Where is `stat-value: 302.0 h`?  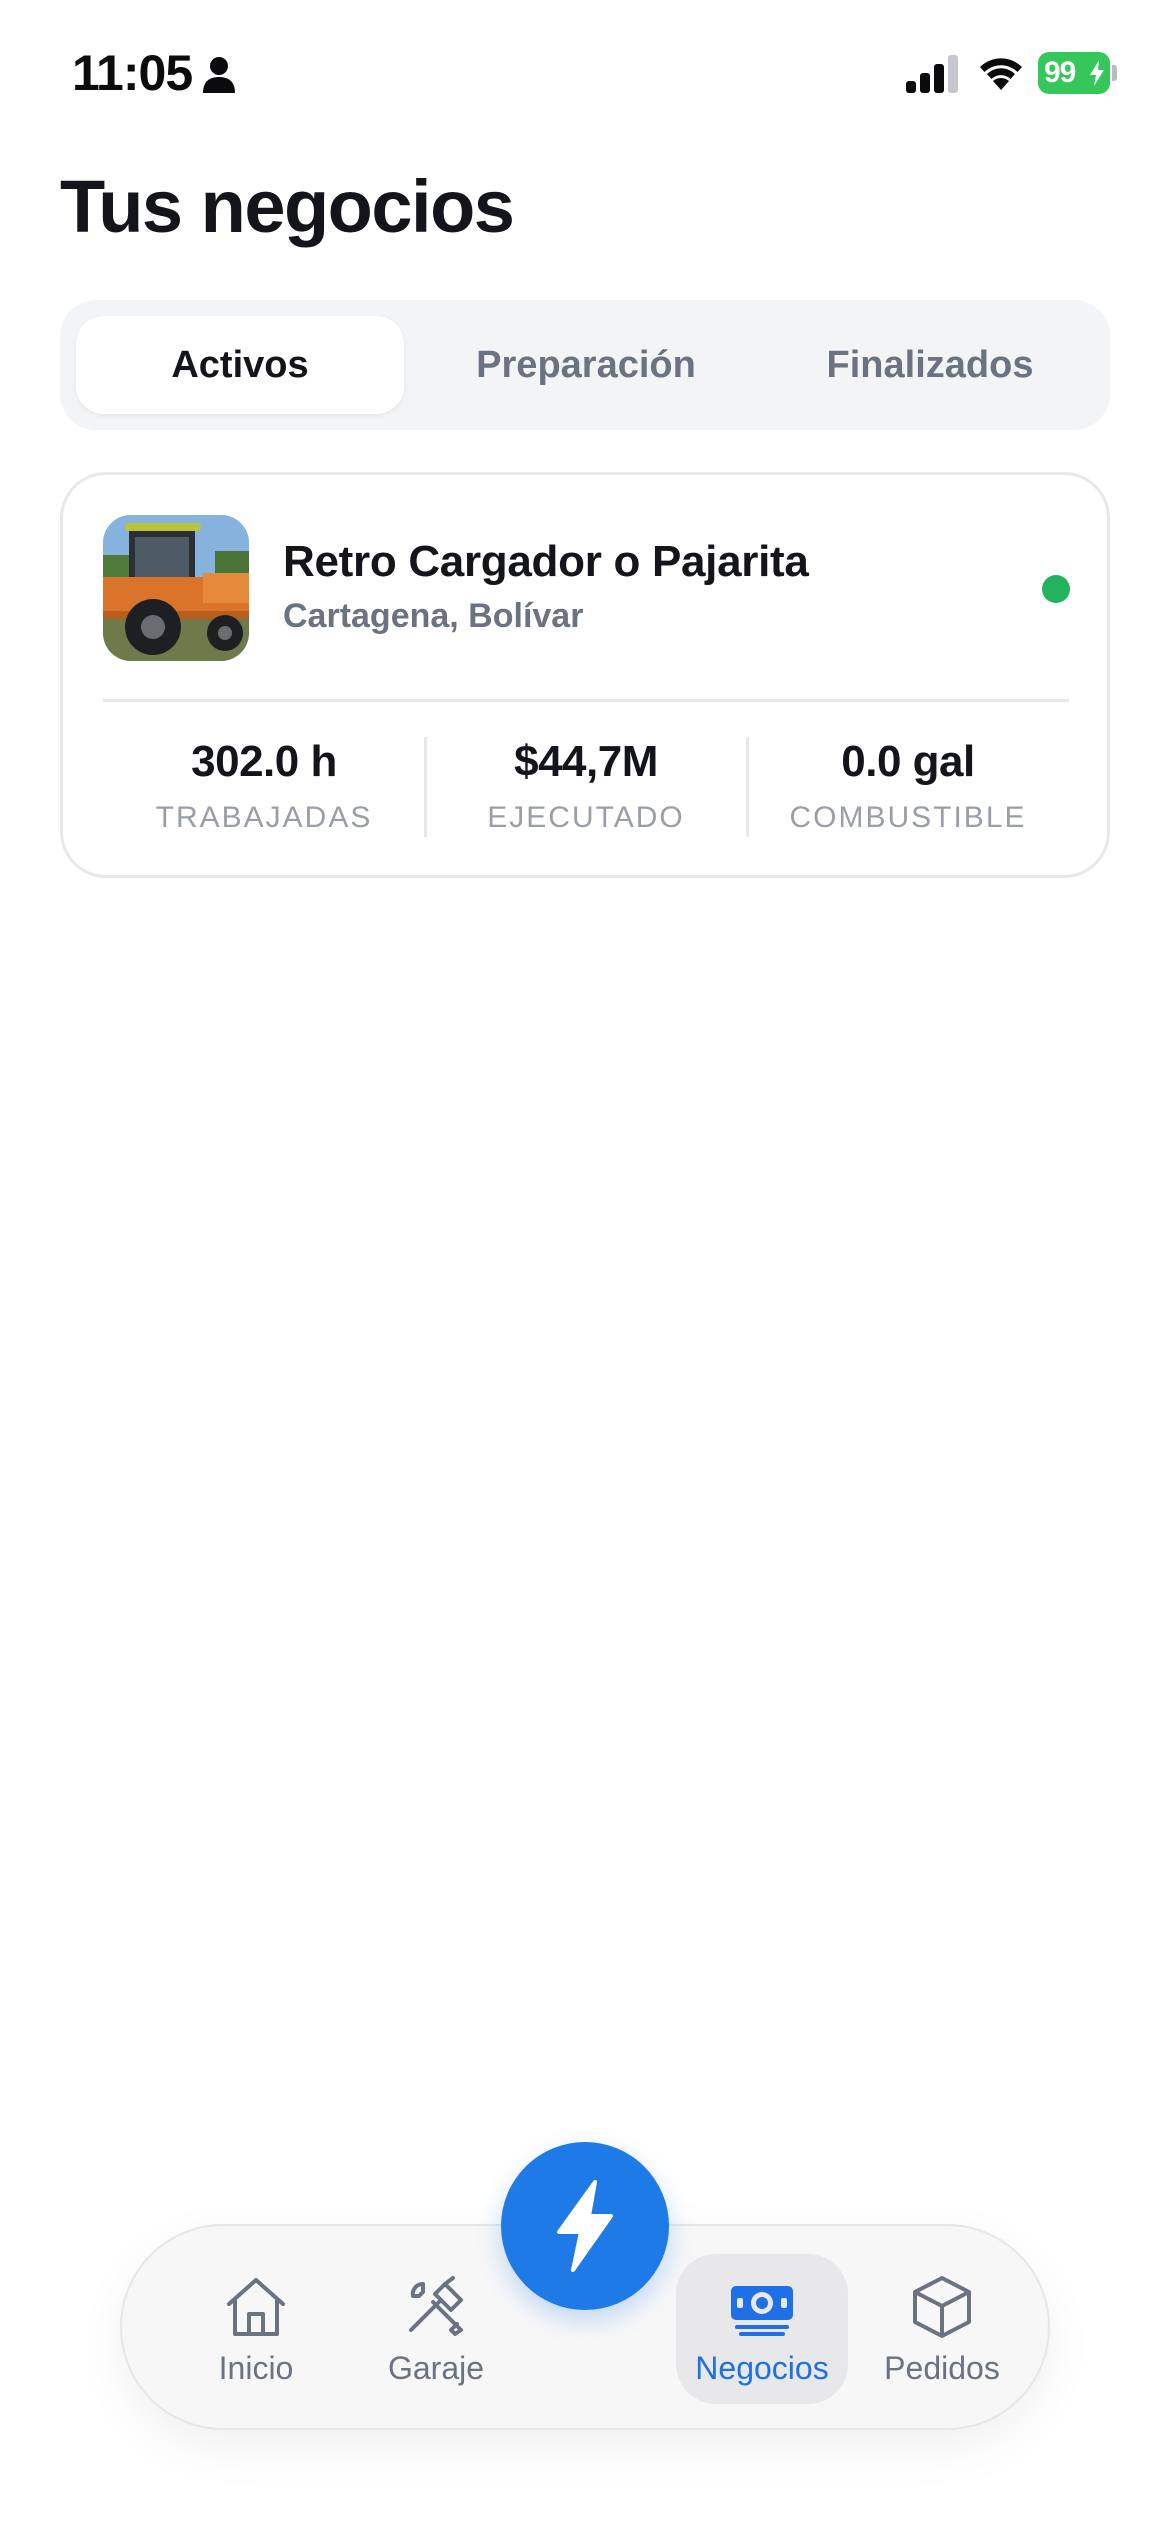 stat-value: 302.0 h is located at coordinates (264, 761).